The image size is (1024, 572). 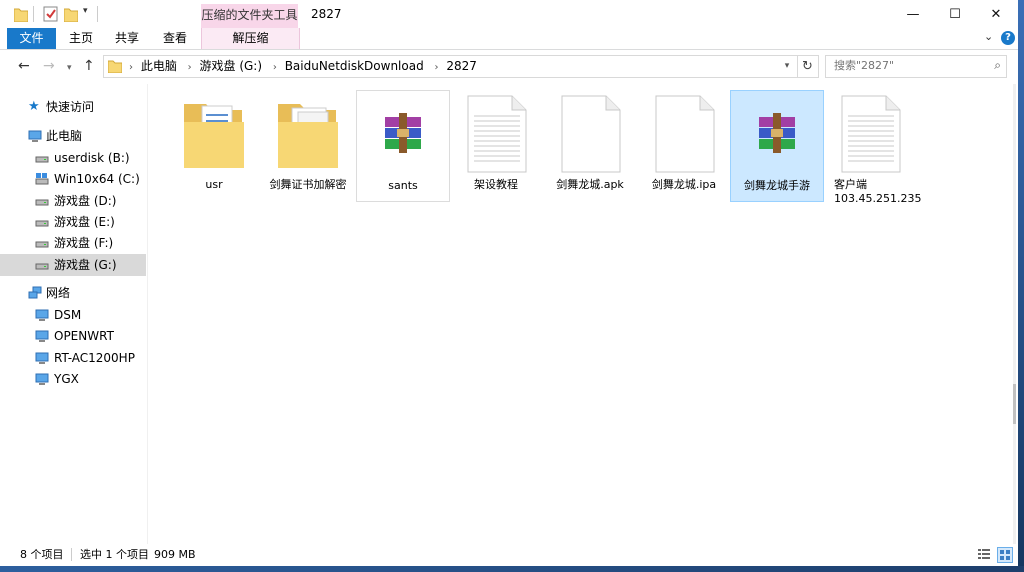 What do you see at coordinates (997, 65) in the screenshot?
I see `search-icon: ⌕` at bounding box center [997, 65].